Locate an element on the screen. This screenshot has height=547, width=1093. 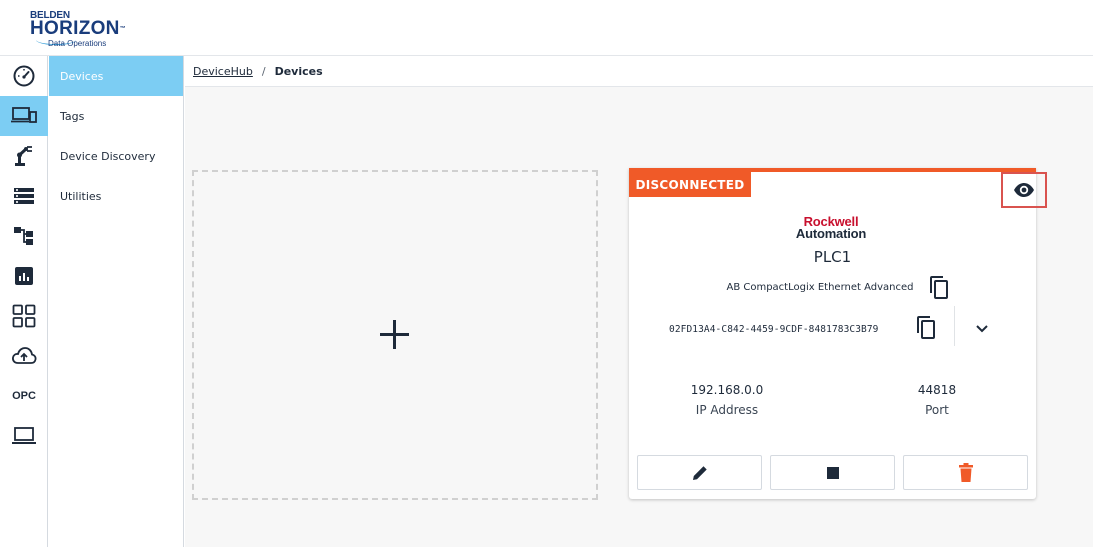
breadcrumb: DeviceHub / Devices is located at coordinates (639, 71).